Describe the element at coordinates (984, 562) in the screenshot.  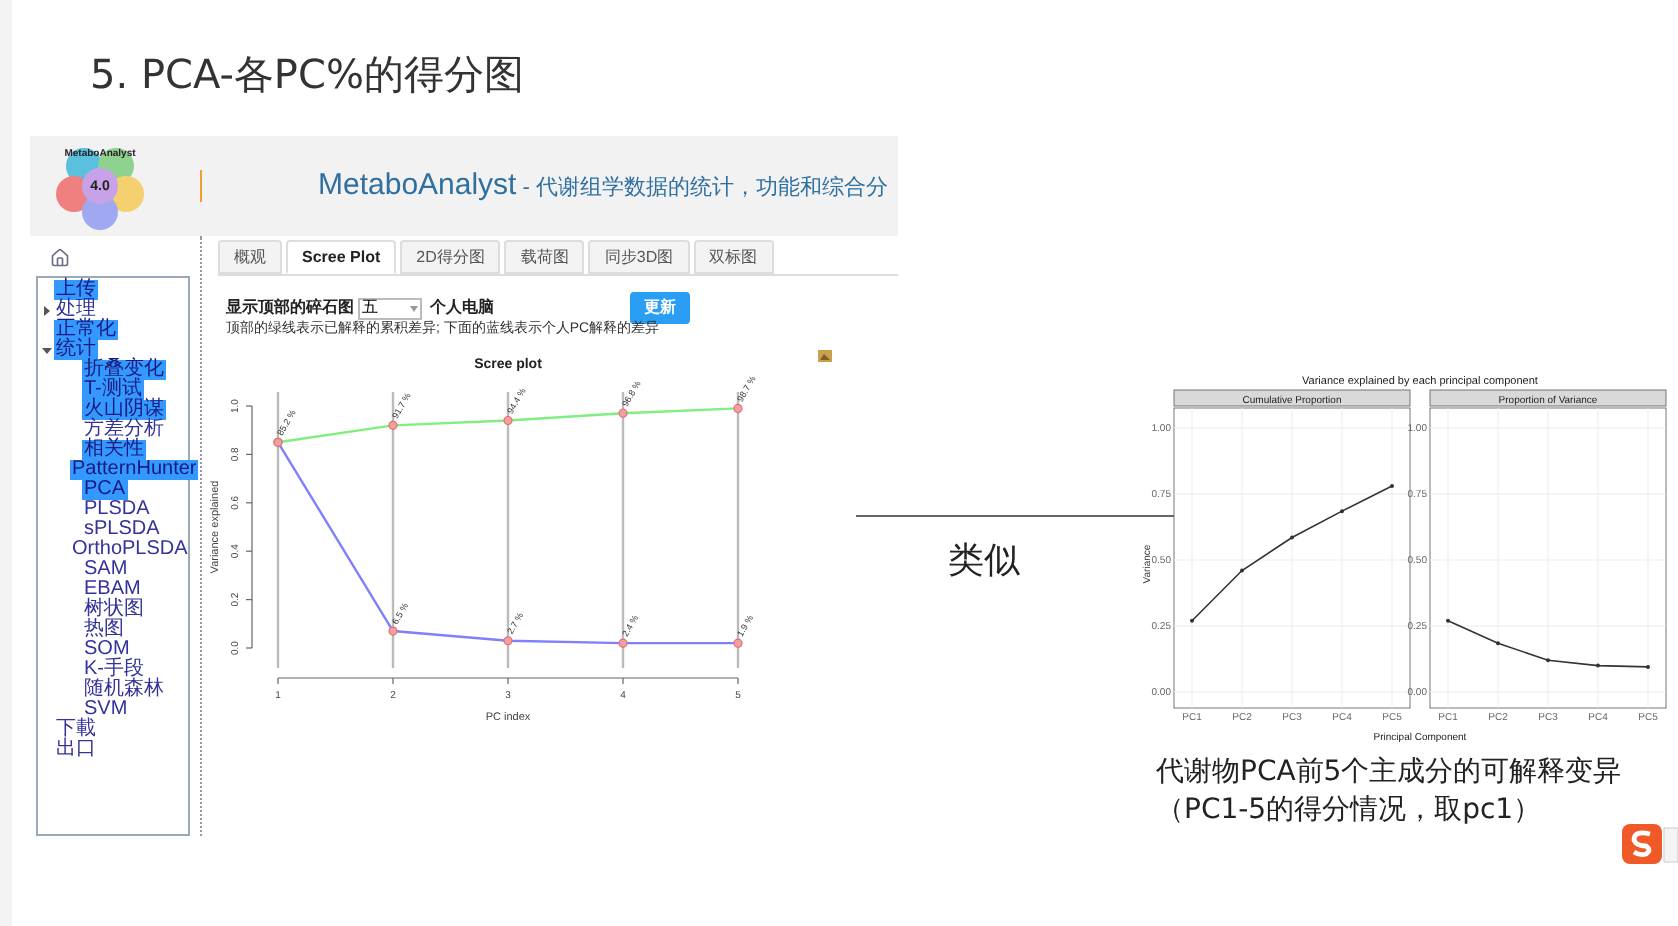
I see `similar-label: 类似` at that location.